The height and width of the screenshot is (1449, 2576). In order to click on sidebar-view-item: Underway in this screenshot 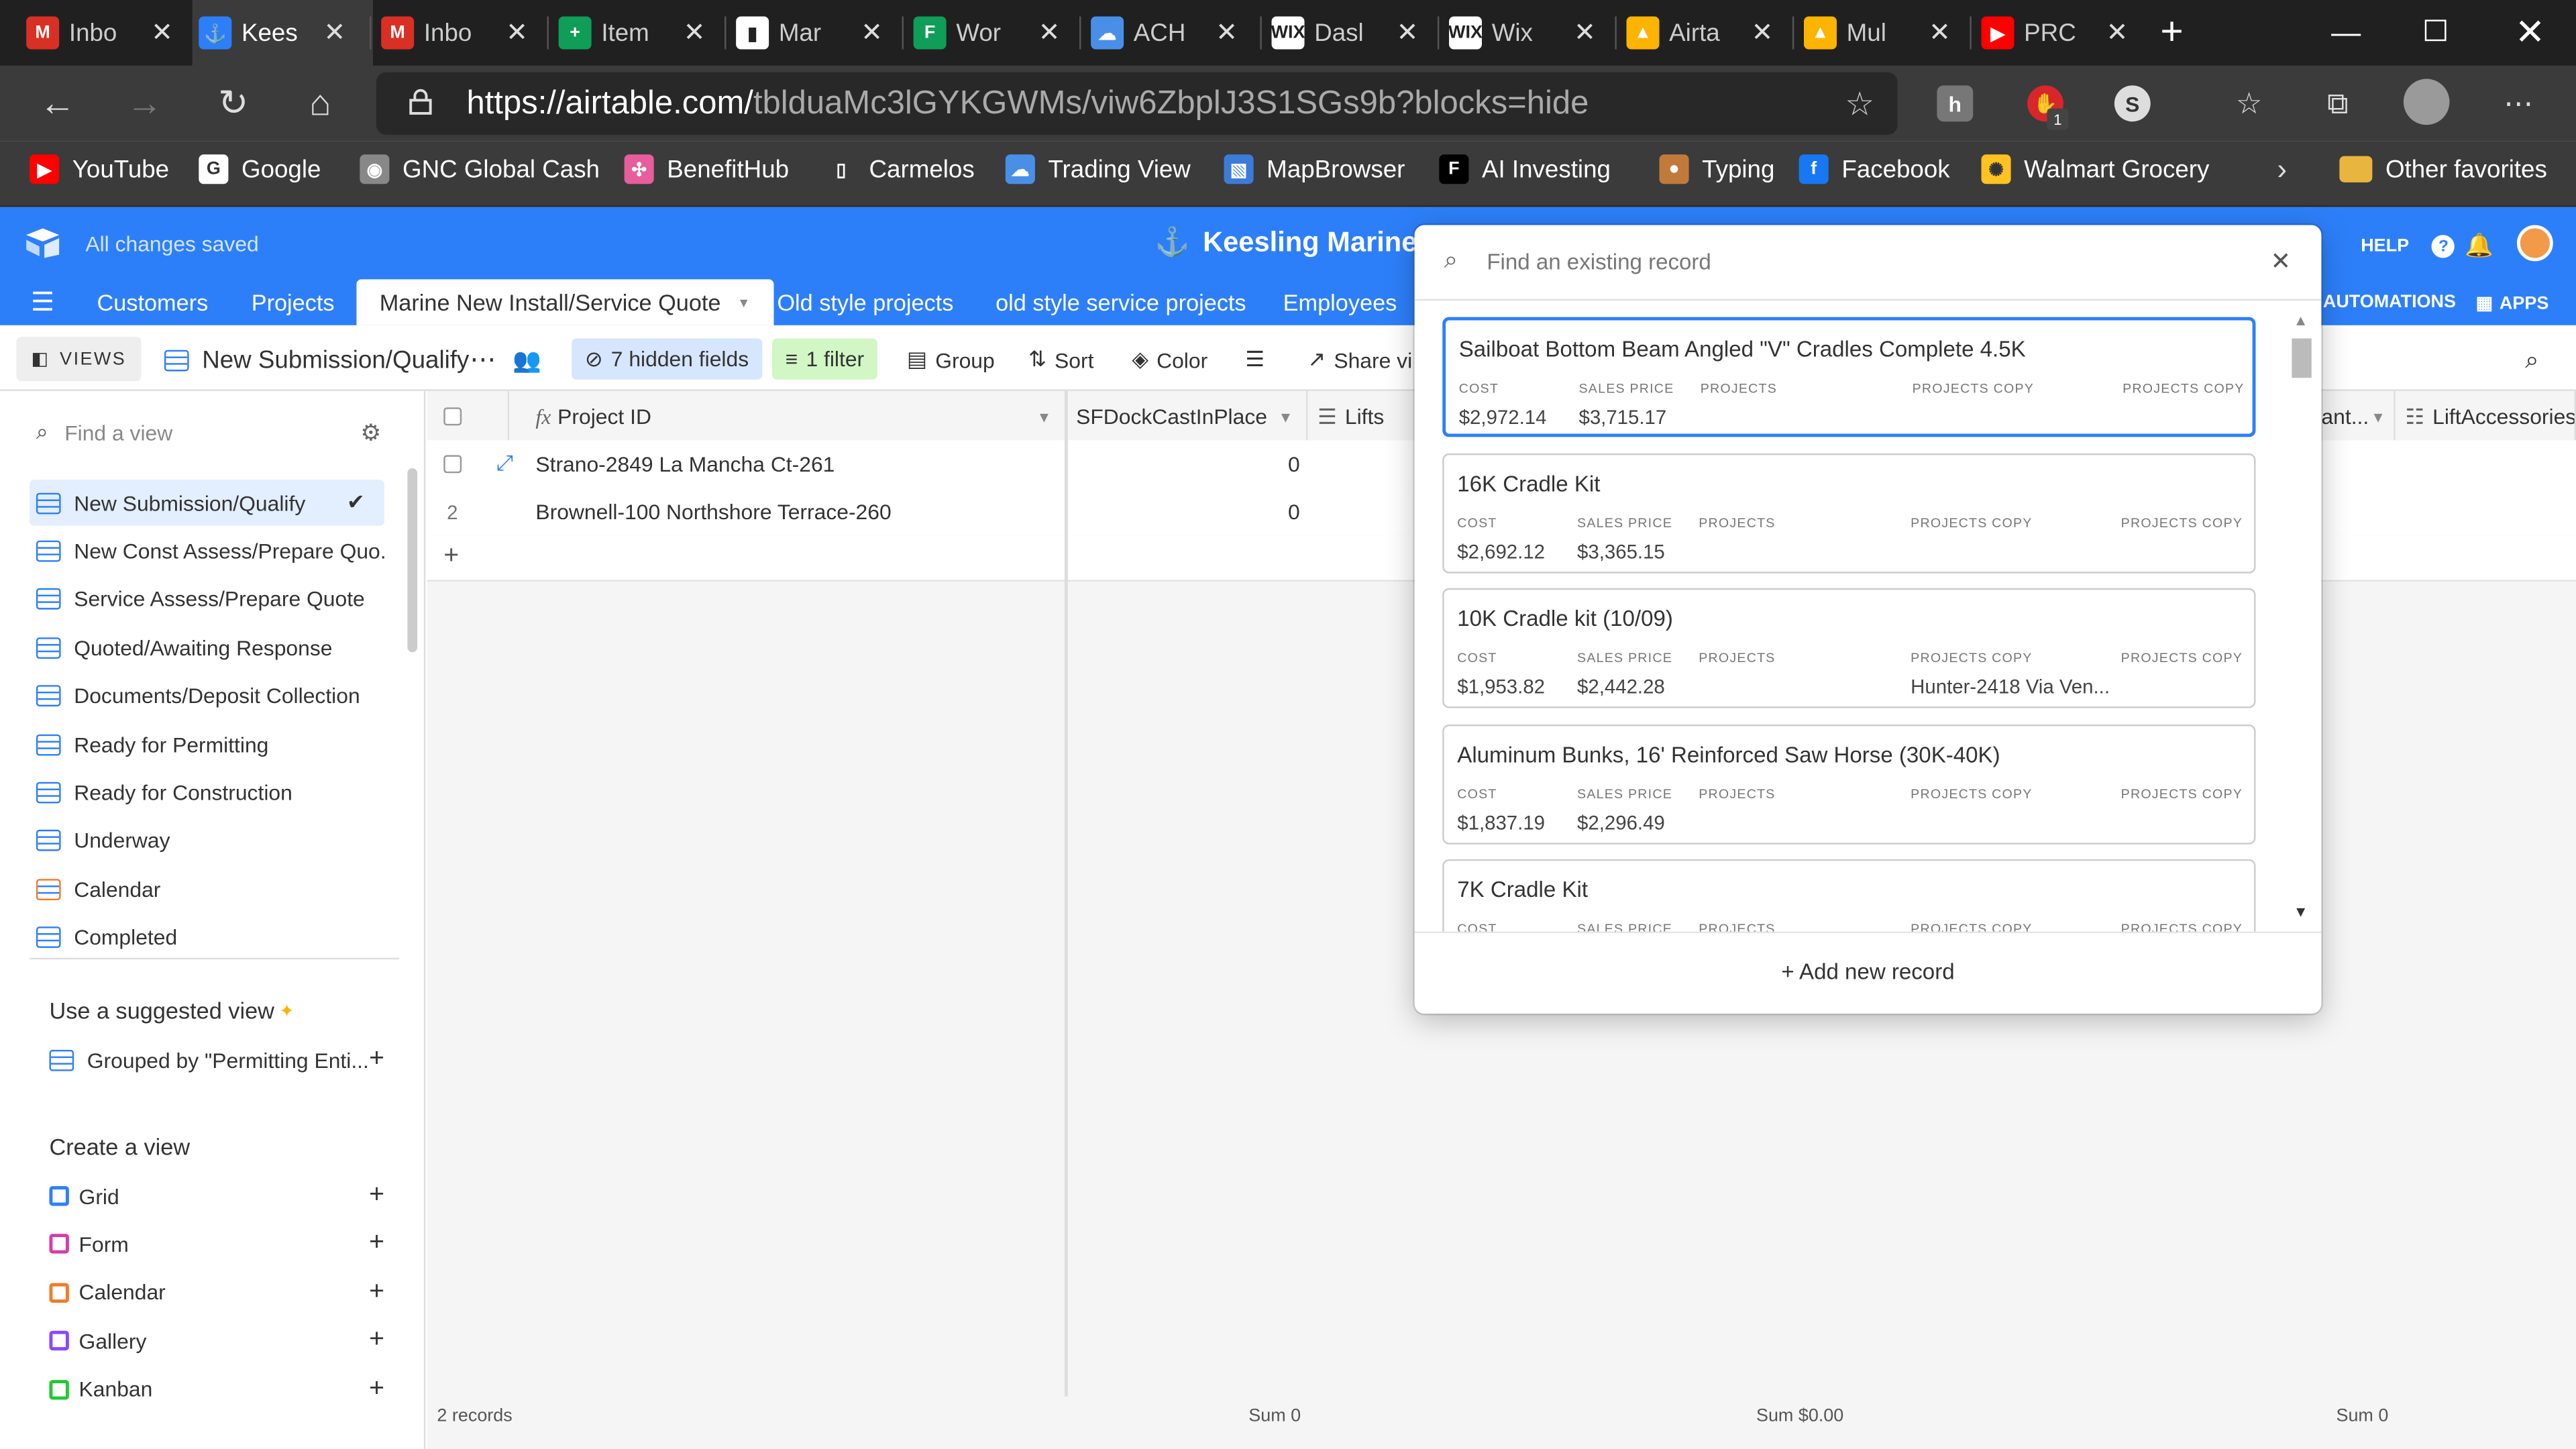, I will do `click(207, 841)`.